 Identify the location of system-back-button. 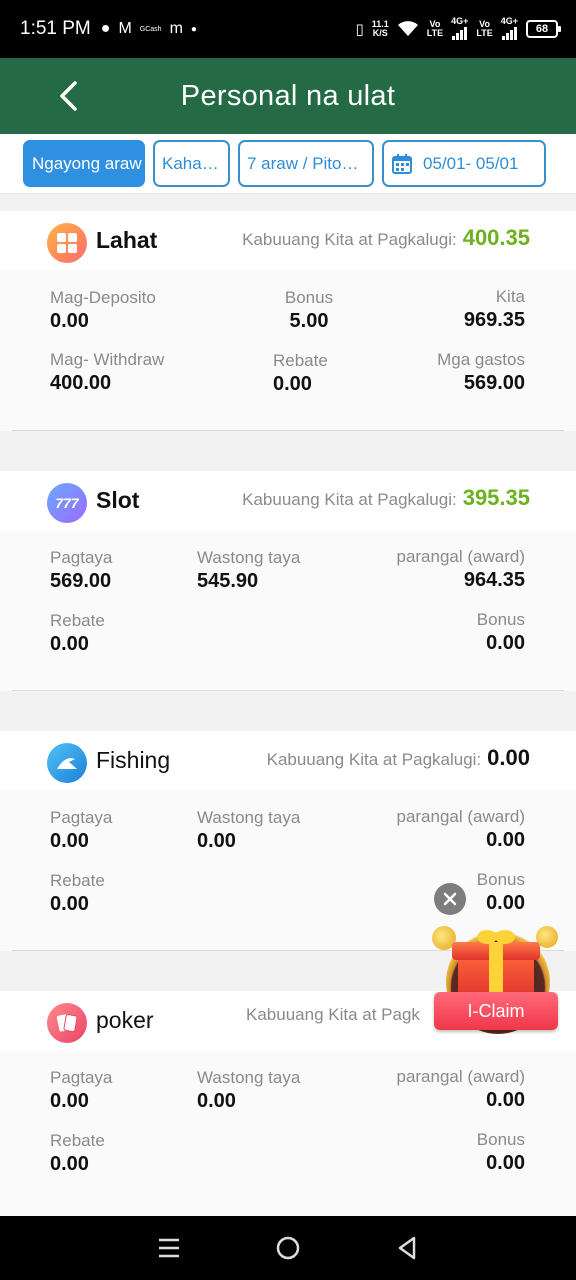
(407, 1248).